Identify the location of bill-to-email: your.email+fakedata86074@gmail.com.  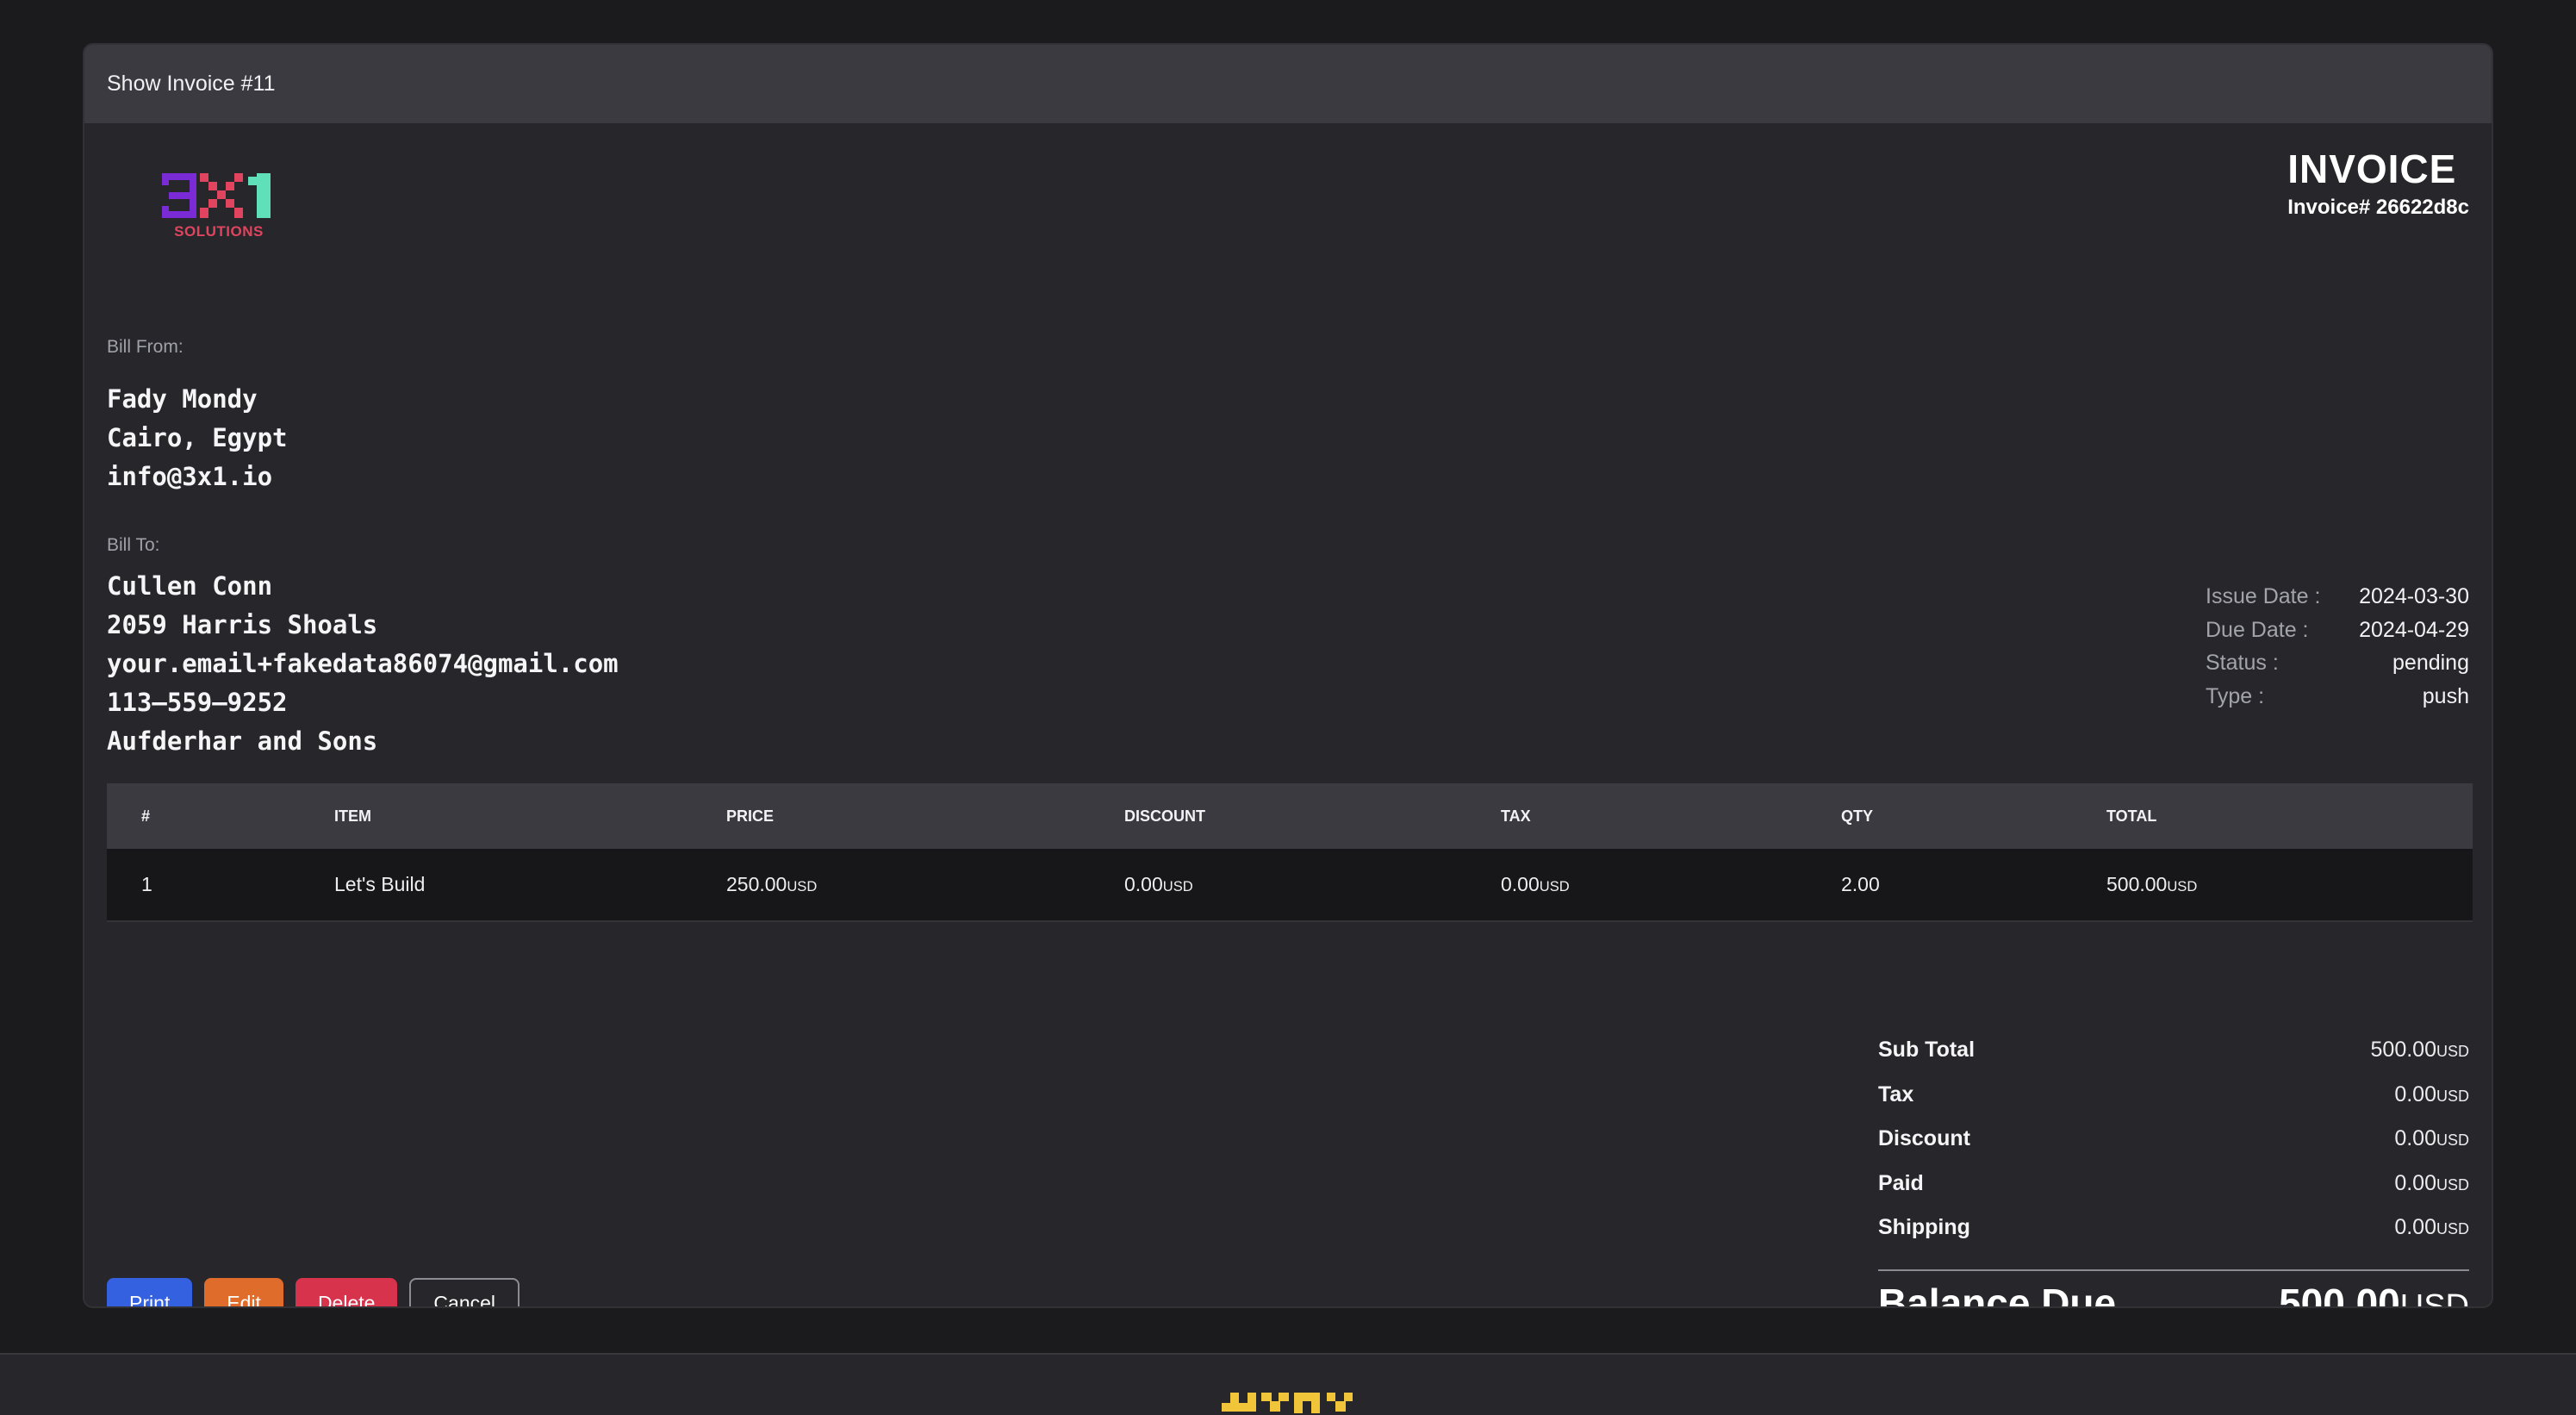
(363, 663).